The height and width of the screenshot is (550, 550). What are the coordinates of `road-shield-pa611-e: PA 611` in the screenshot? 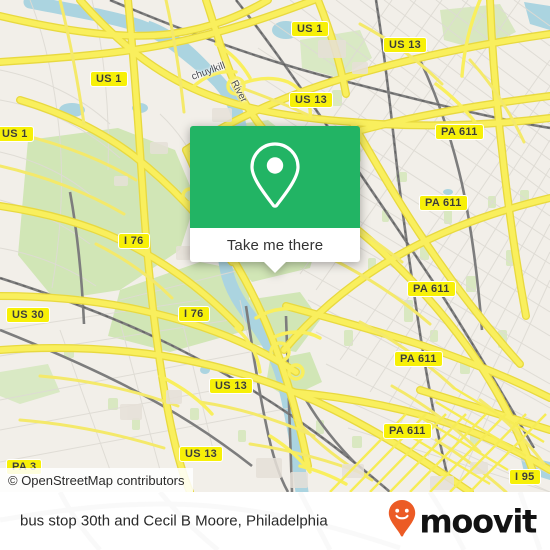 It's located at (407, 431).